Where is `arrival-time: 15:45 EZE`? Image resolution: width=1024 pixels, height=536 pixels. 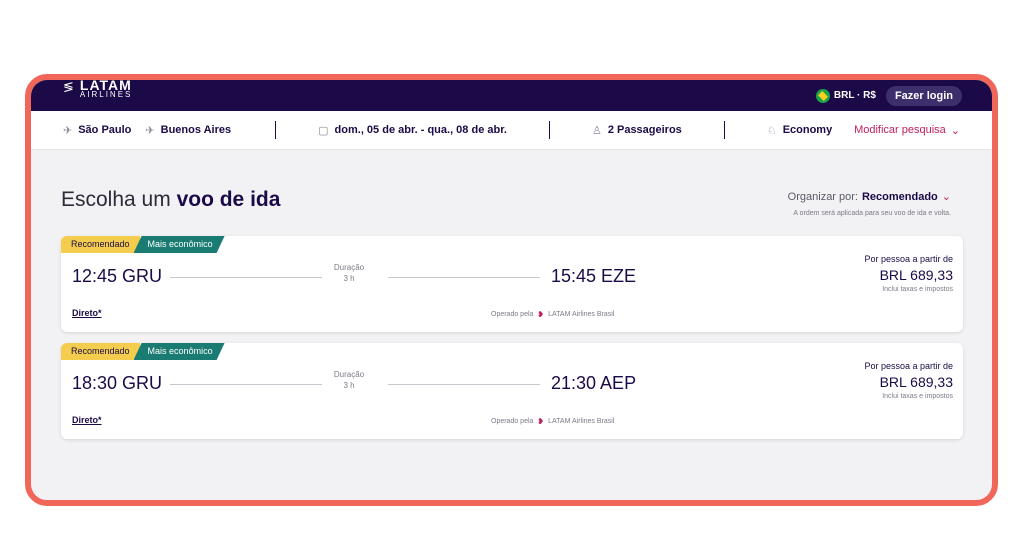
arrival-time: 15:45 EZE is located at coordinates (594, 276).